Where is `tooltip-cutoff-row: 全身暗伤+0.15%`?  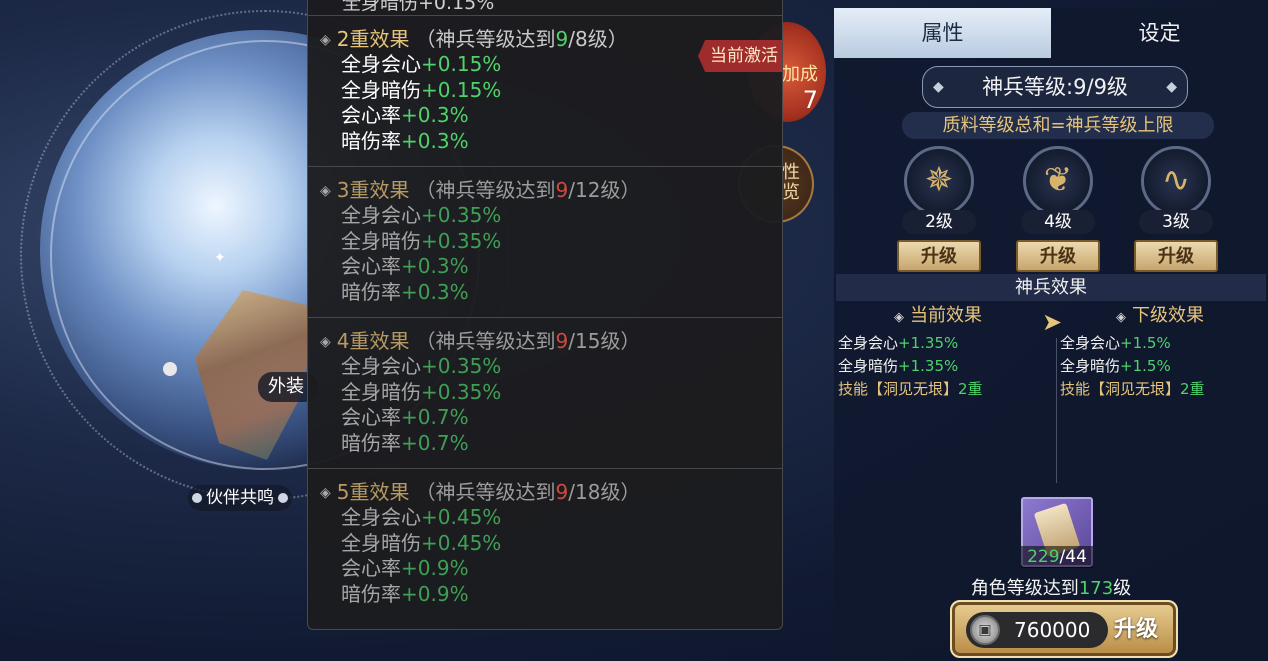
tooltip-cutoff-row: 全身暗伤+0.15% is located at coordinates (545, 8).